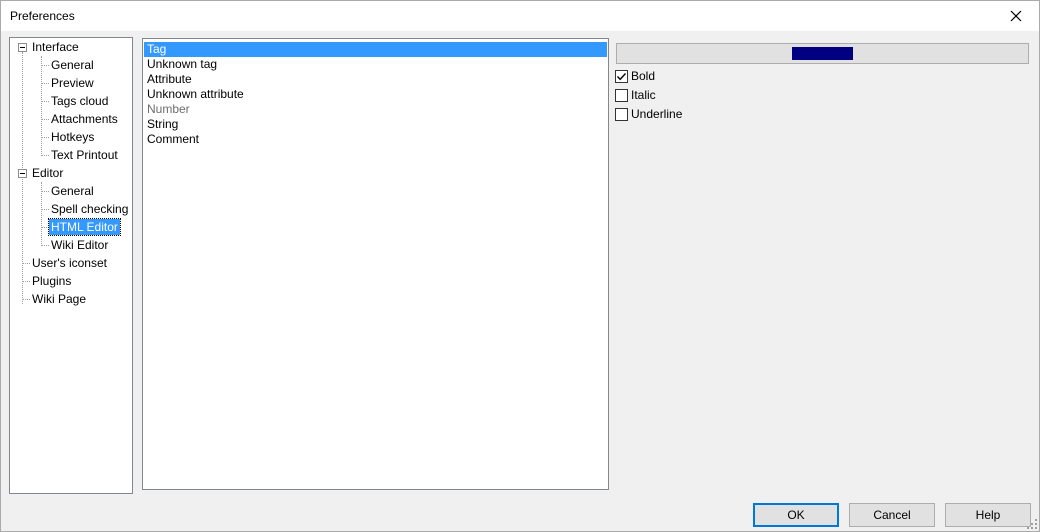 The width and height of the screenshot is (1040, 532). I want to click on tree-item-tags-cloud: Tags cloud, so click(79, 101).